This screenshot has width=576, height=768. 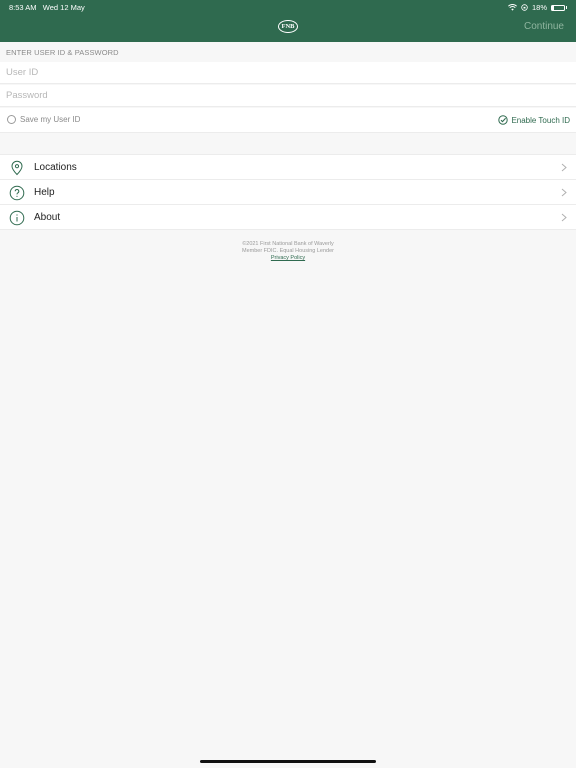 What do you see at coordinates (62, 52) in the screenshot?
I see `login-section-title: ENTER USER ID & PASSWORD` at bounding box center [62, 52].